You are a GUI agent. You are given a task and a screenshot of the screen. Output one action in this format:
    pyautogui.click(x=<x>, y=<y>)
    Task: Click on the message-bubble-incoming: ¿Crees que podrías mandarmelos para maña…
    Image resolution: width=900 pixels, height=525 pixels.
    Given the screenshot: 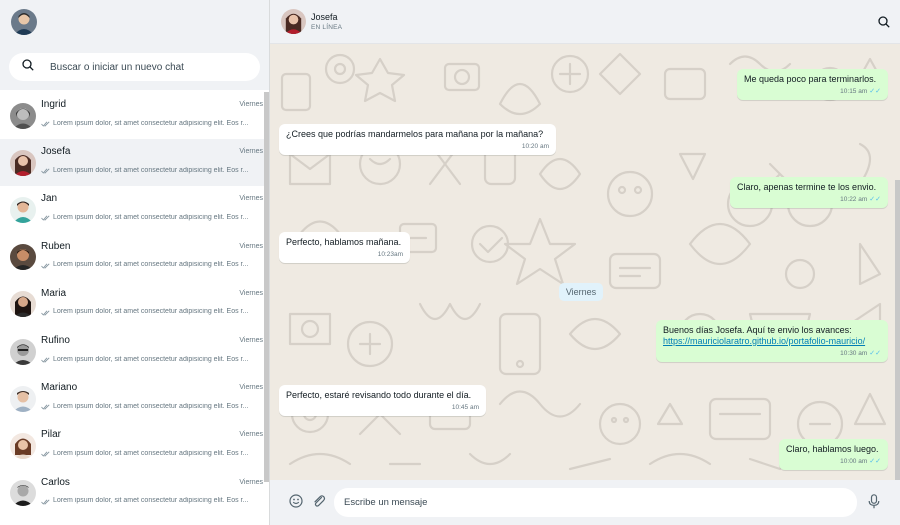 What is the action you would take?
    pyautogui.click(x=417, y=139)
    